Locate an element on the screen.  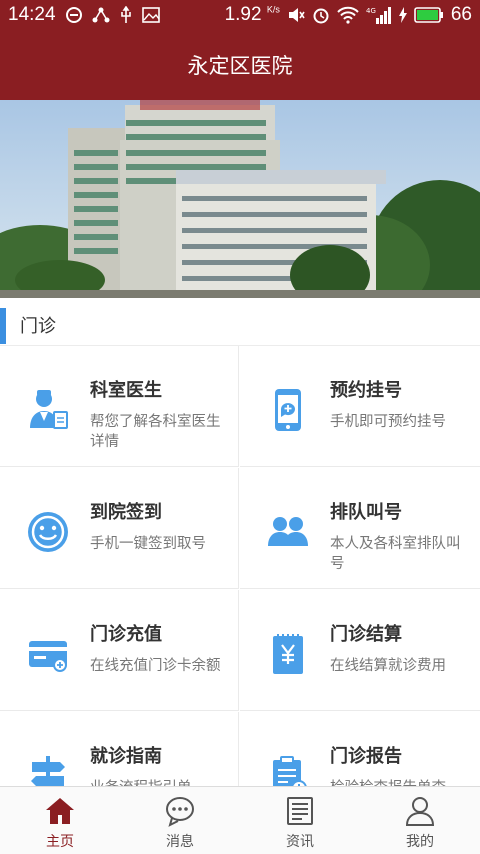
home-icon is located at coordinates (60, 811).